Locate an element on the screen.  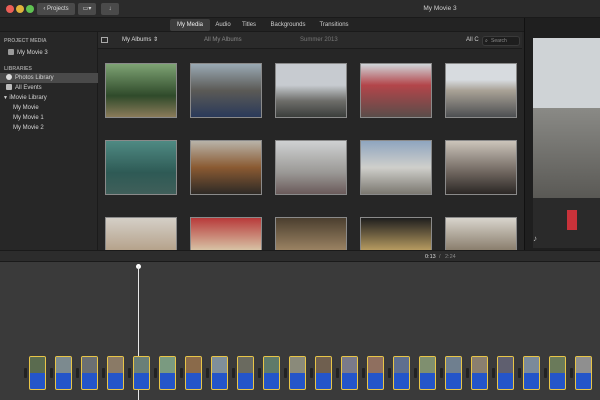
search-input: ⌕ Search is located at coordinates (501, 41).